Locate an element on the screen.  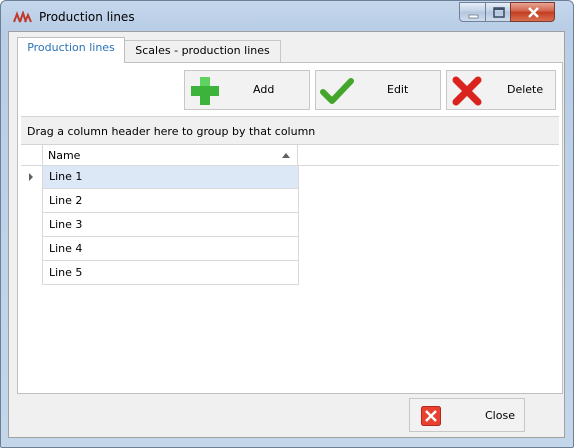
grid-header-row: Name is located at coordinates (290, 155).